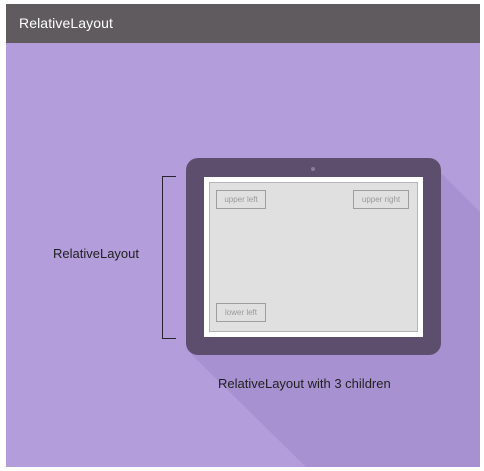  I want to click on child-upper-left: upper left, so click(241, 199).